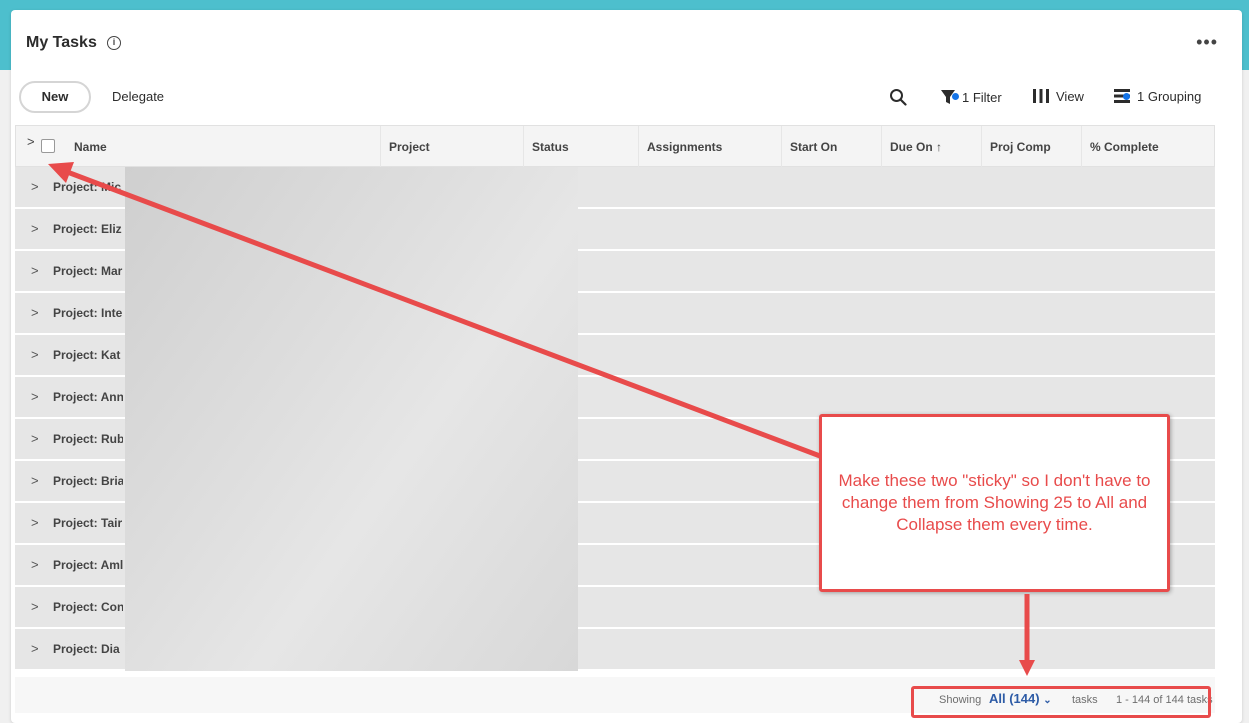  What do you see at coordinates (114, 43) in the screenshot?
I see `info-icon: i` at bounding box center [114, 43].